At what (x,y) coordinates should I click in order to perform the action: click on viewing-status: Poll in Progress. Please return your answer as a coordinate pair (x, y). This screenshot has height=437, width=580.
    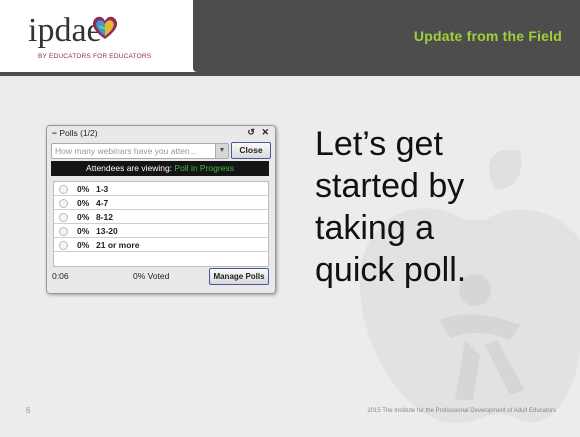
    Looking at the image, I should click on (204, 168).